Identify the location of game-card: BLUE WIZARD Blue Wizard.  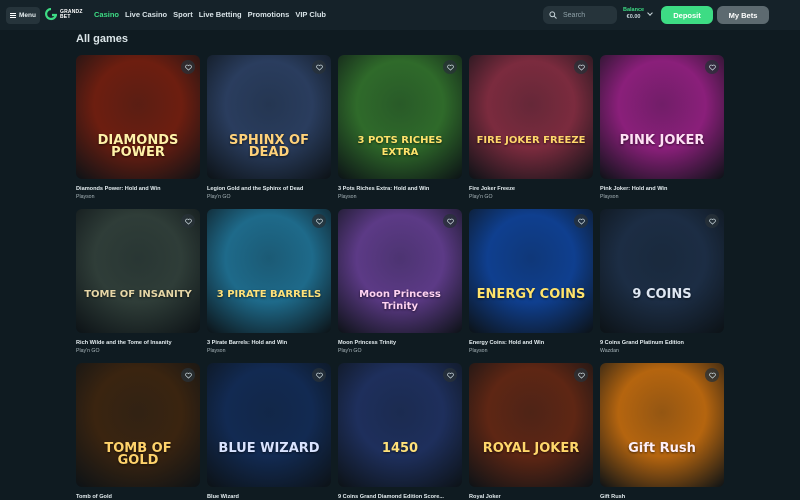
(269, 431).